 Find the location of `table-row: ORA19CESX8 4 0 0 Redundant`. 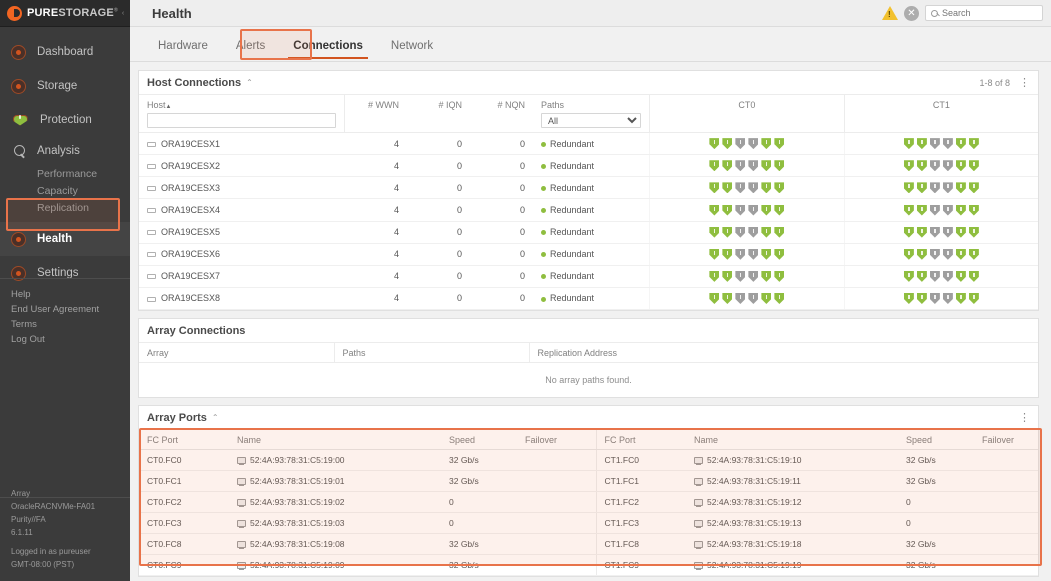

table-row: ORA19CESX8 4 0 0 Redundant is located at coordinates (588, 299).